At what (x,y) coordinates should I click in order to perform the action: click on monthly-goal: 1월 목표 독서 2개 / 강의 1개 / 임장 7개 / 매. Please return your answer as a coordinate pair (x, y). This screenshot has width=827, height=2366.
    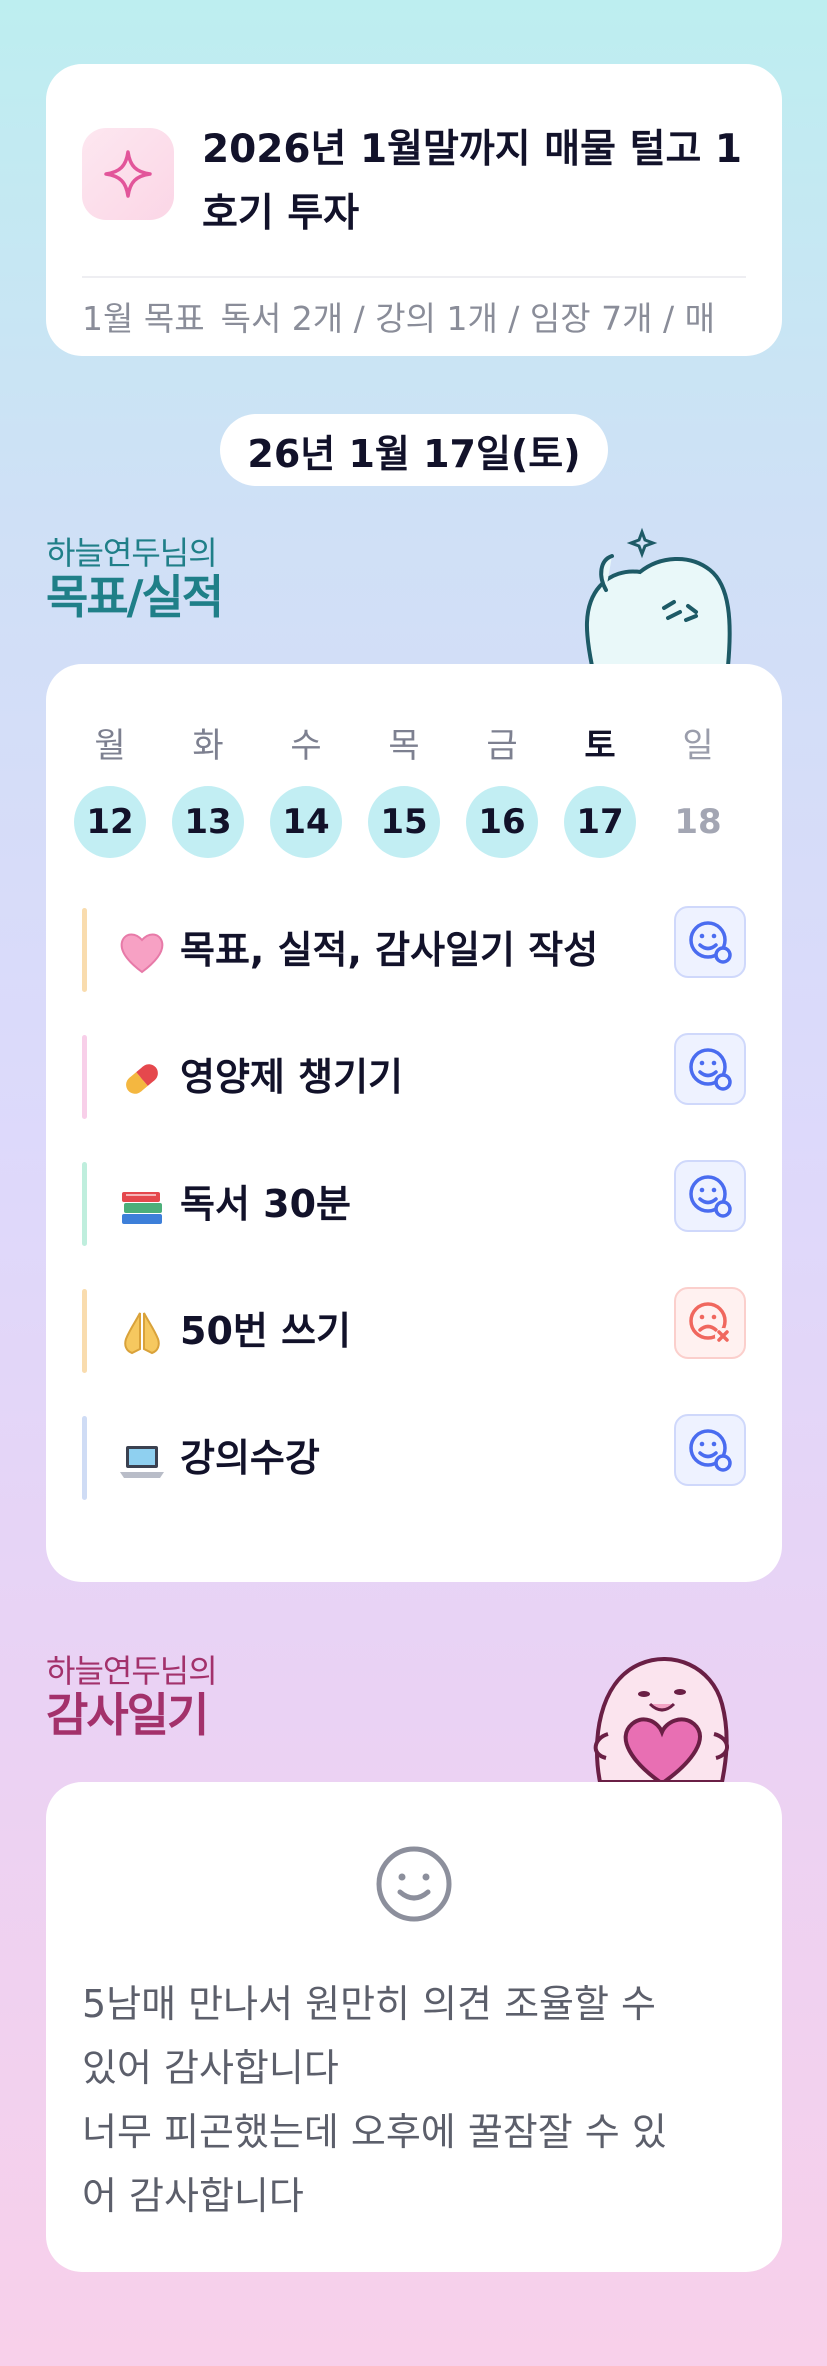
    Looking at the image, I should click on (432, 316).